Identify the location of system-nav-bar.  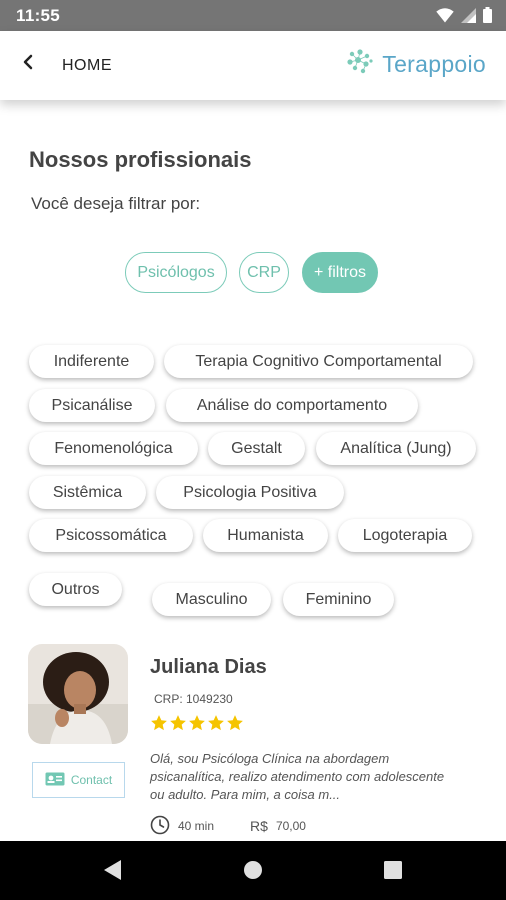
(253, 870).